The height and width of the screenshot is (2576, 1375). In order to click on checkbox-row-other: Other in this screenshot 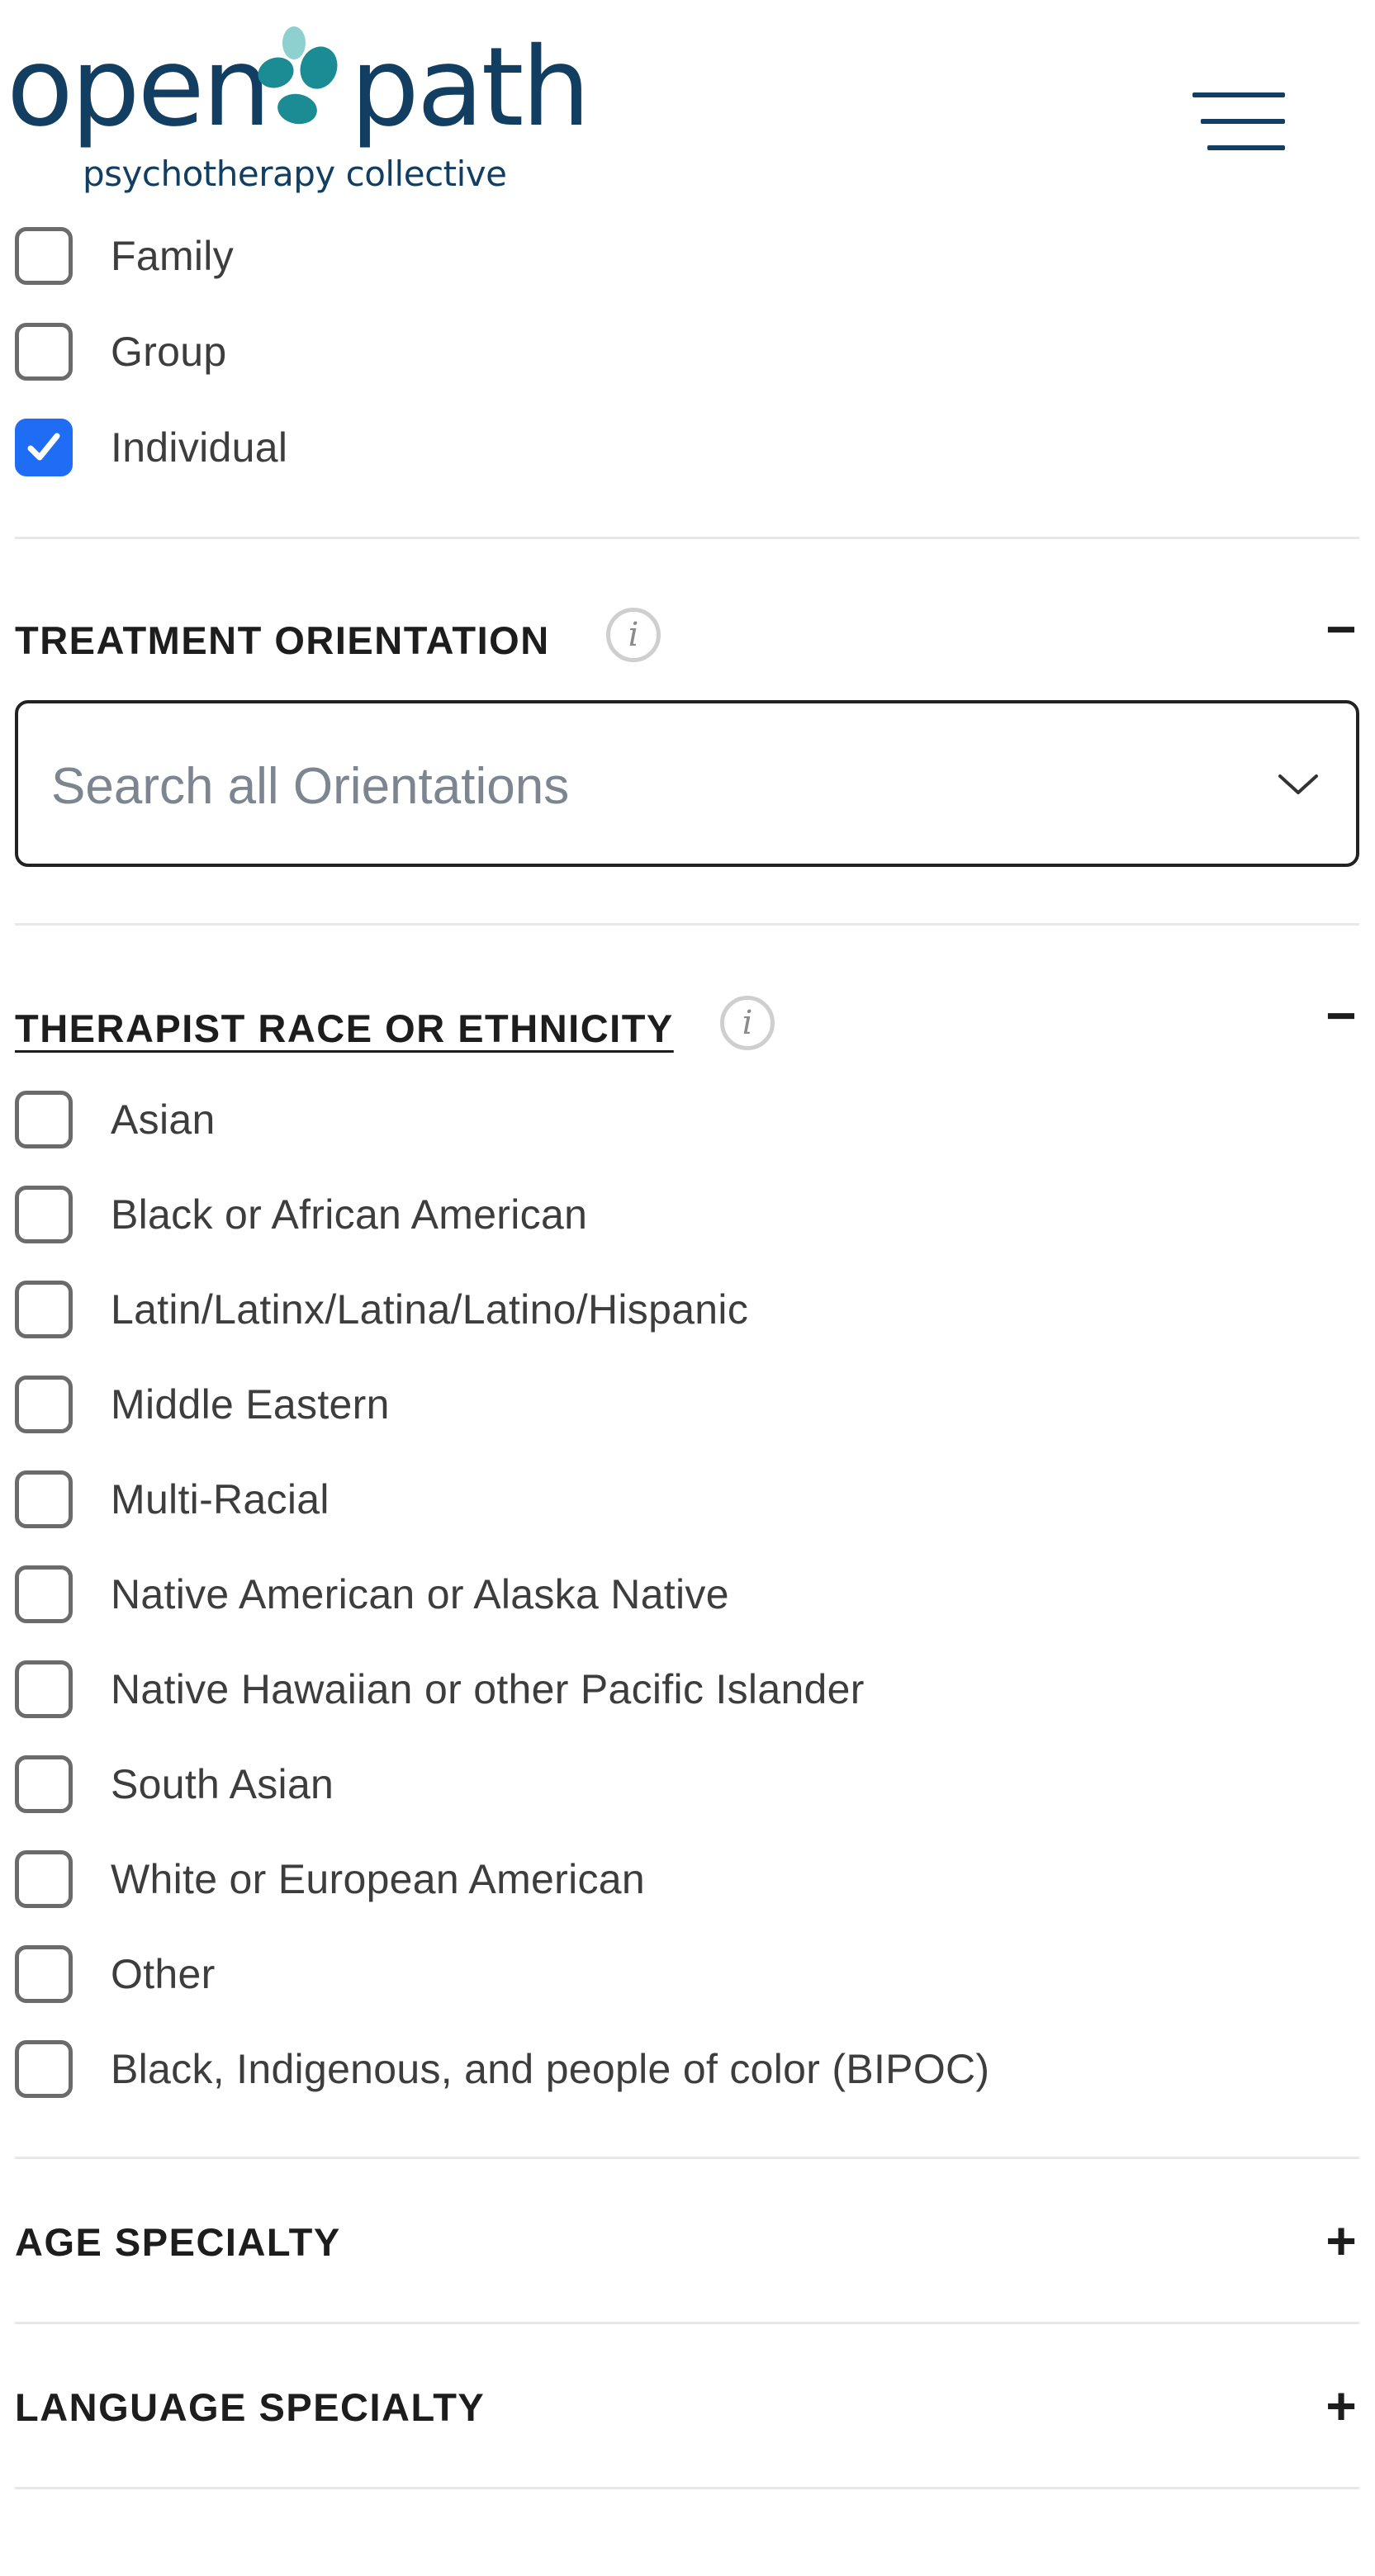, I will do `click(116, 1974)`.